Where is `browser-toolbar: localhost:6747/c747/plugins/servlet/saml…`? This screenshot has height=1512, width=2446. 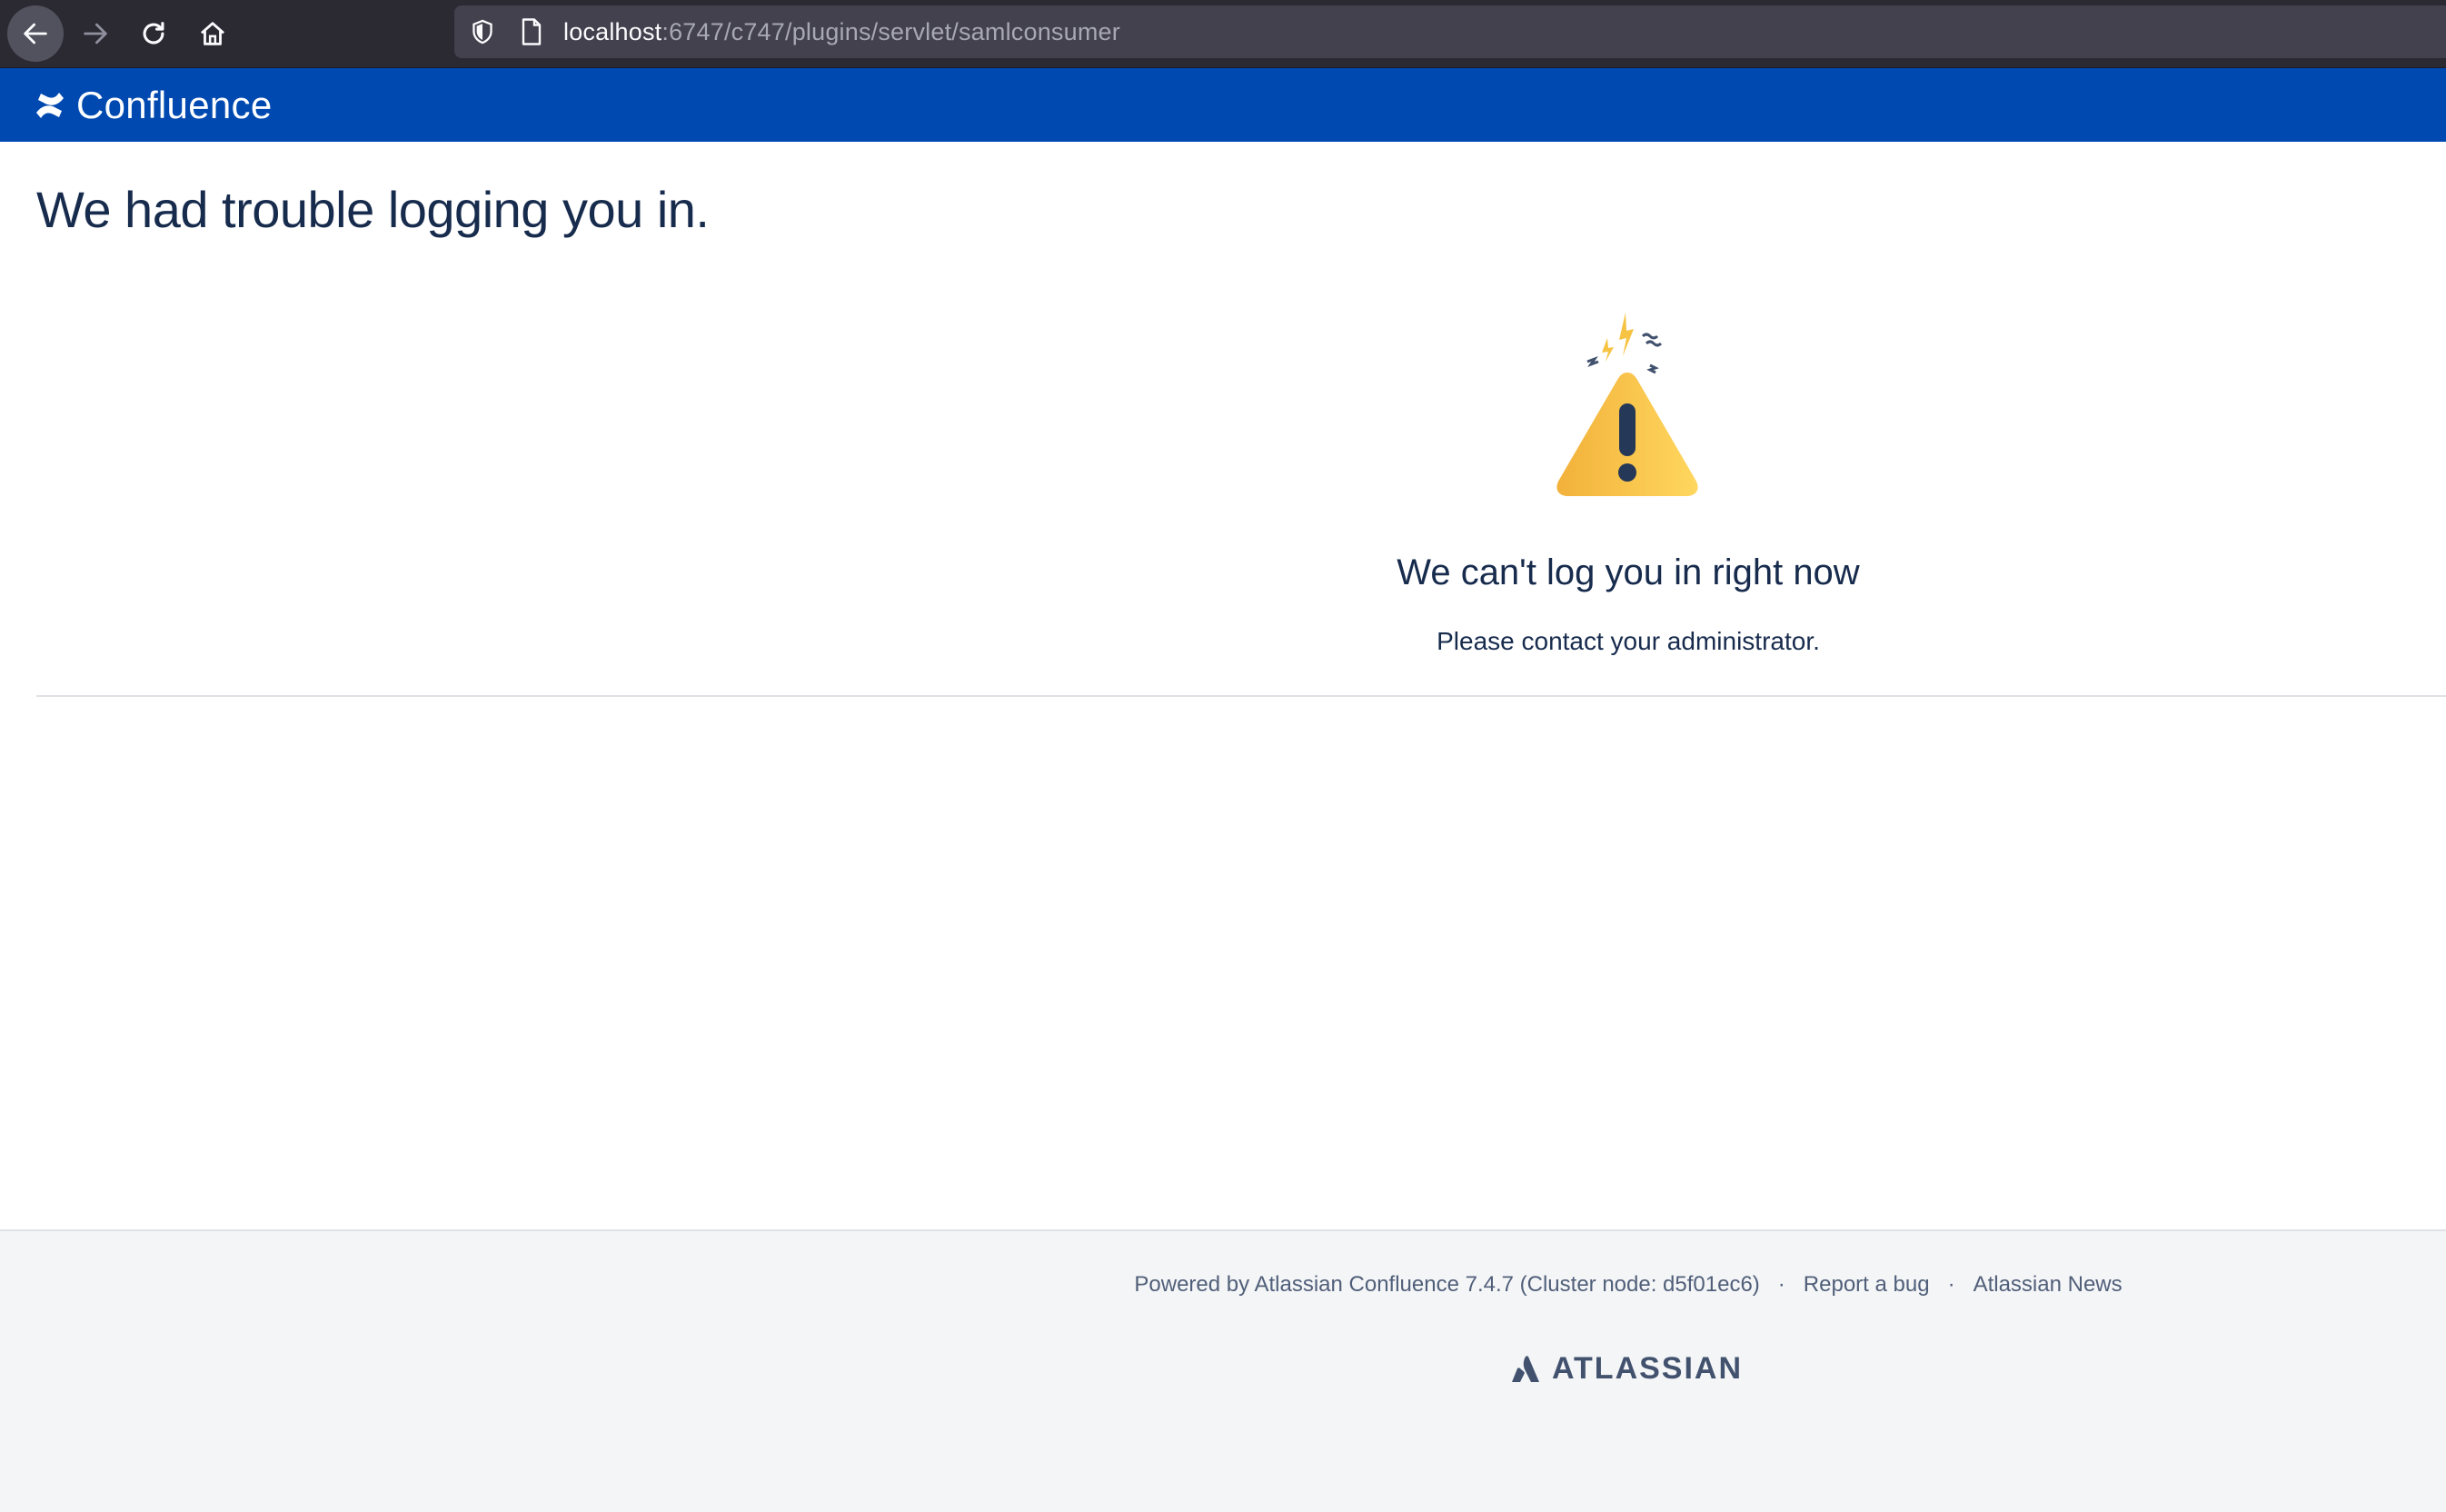
browser-toolbar: localhost:6747/c747/plugins/servlet/saml… is located at coordinates (1223, 34).